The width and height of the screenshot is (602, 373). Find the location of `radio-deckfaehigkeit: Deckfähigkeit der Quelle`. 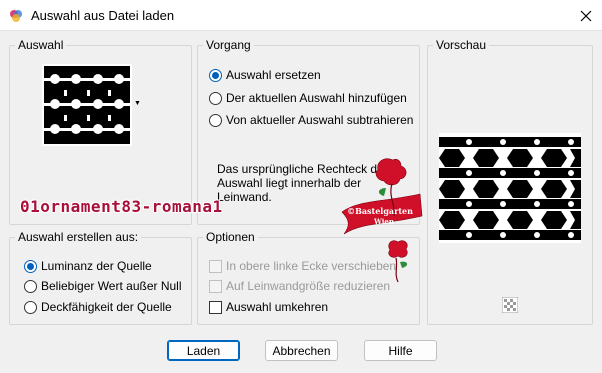

radio-deckfaehigkeit: Deckfähigkeit der Quelle is located at coordinates (98, 307).